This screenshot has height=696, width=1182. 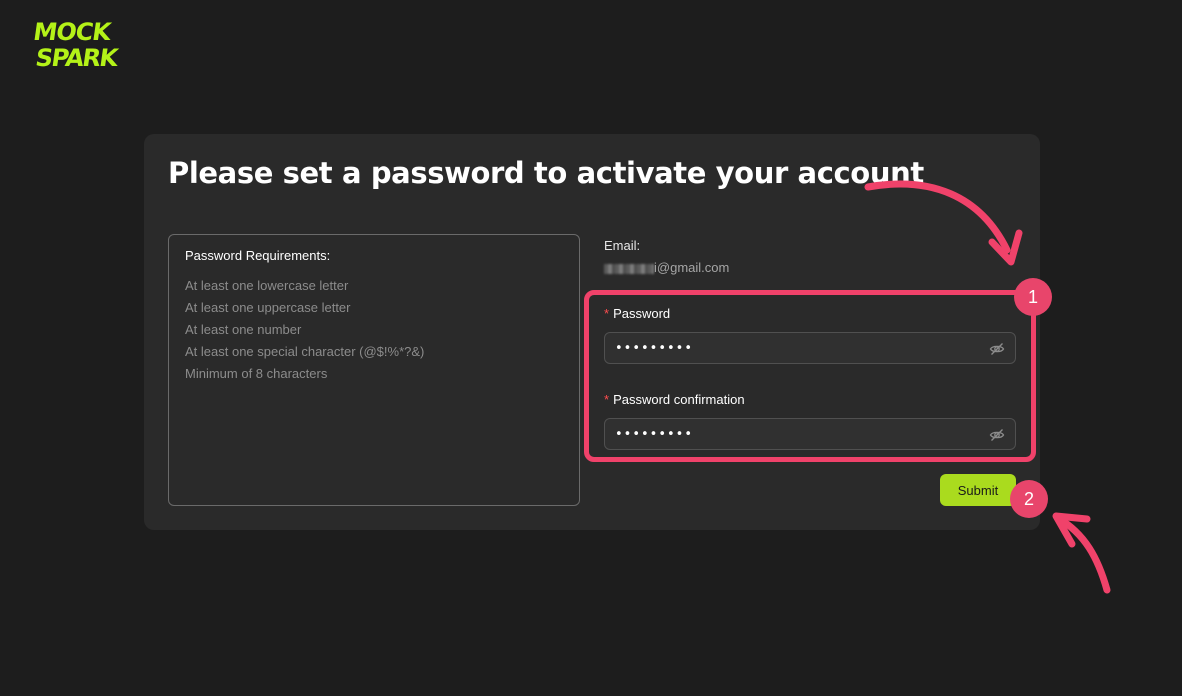 What do you see at coordinates (622, 245) in the screenshot?
I see `email-label: Email:` at bounding box center [622, 245].